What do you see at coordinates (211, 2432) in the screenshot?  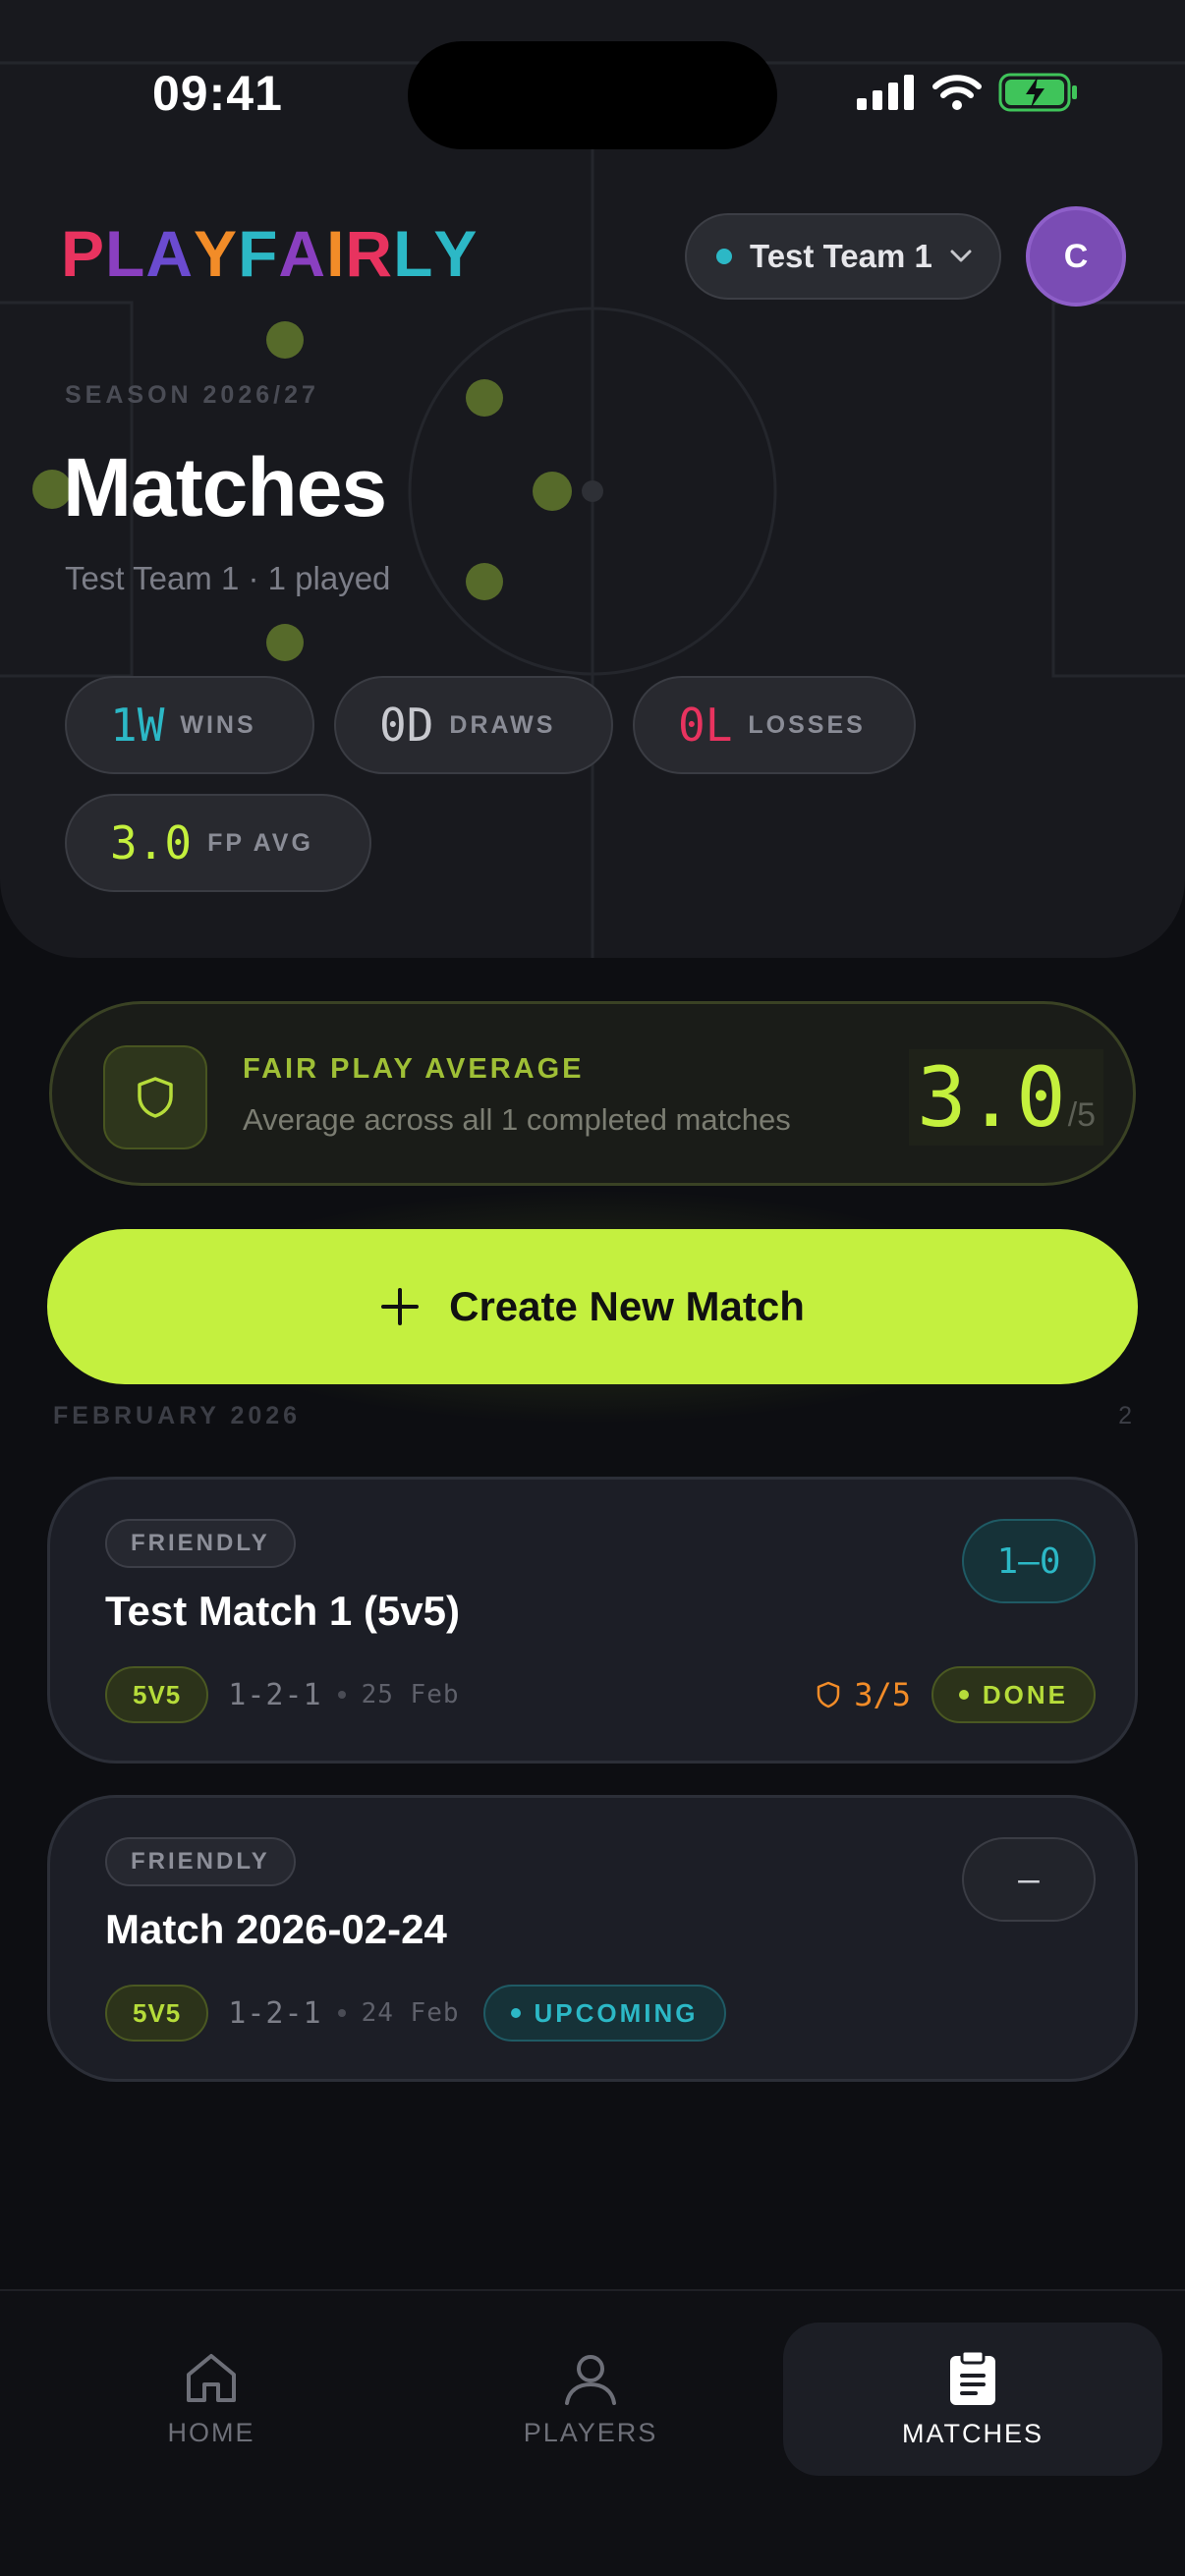 I see `tab-label: HOME` at bounding box center [211, 2432].